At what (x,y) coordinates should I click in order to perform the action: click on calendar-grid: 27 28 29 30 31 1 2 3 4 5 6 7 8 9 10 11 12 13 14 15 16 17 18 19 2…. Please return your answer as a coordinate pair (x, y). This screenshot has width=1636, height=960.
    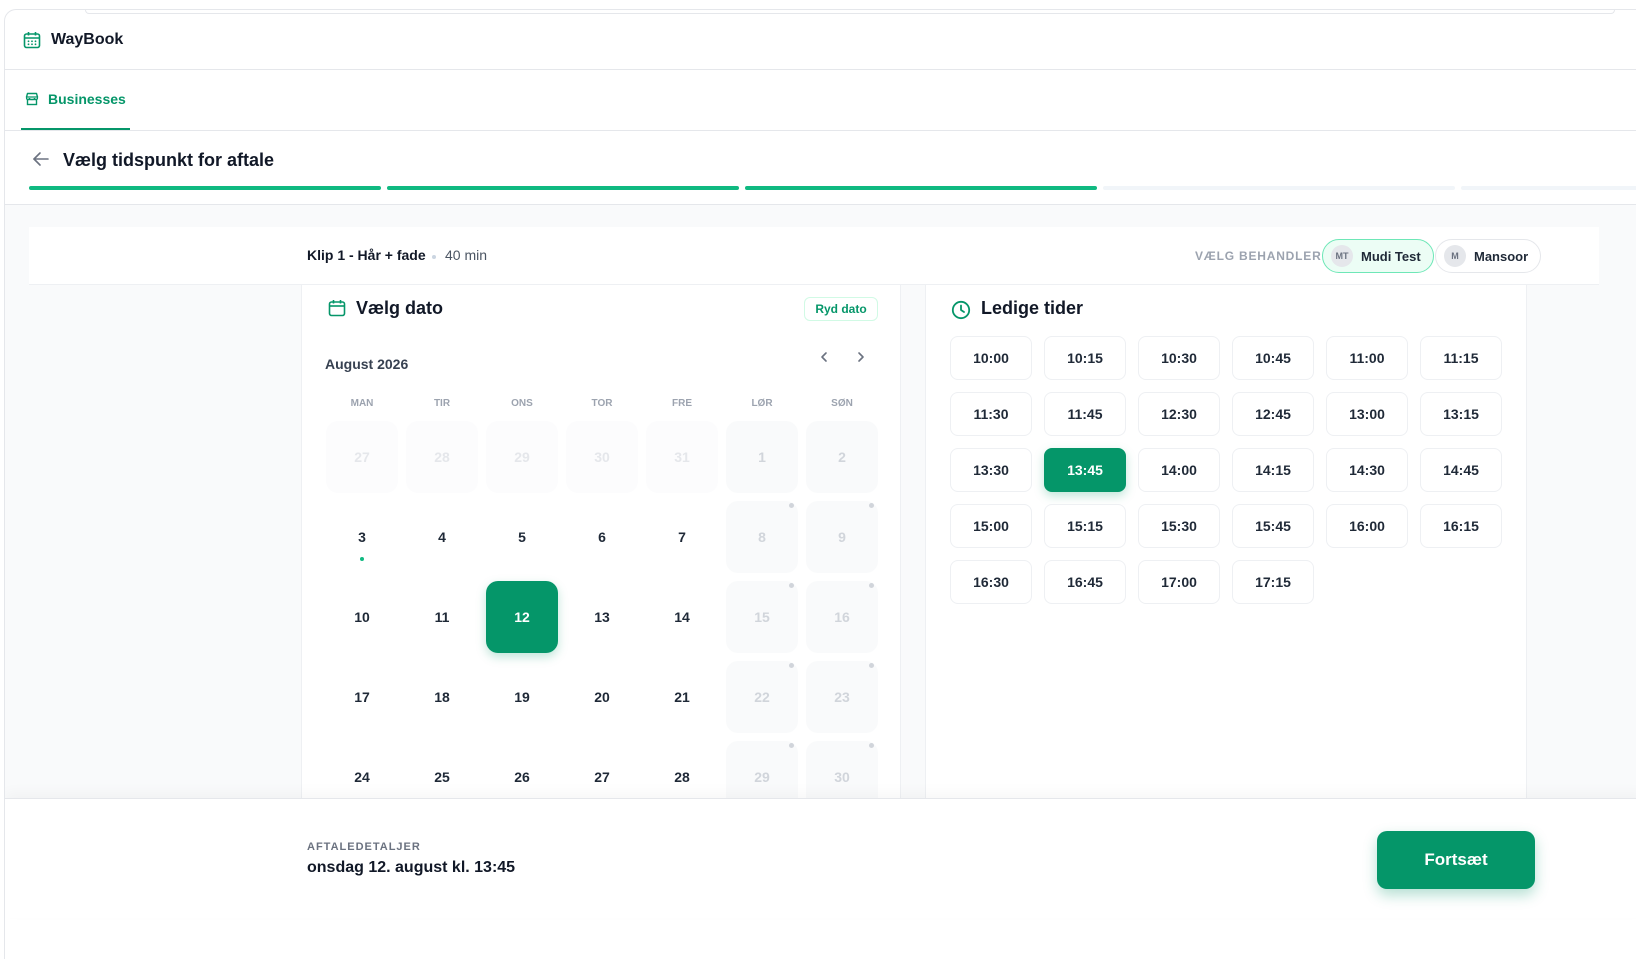
    Looking at the image, I should click on (602, 617).